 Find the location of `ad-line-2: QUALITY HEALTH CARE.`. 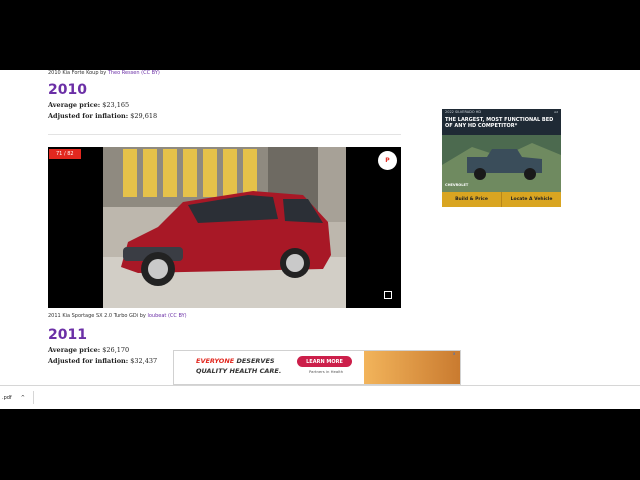

ad-line-2: QUALITY HEALTH CARE. is located at coordinates (239, 371).